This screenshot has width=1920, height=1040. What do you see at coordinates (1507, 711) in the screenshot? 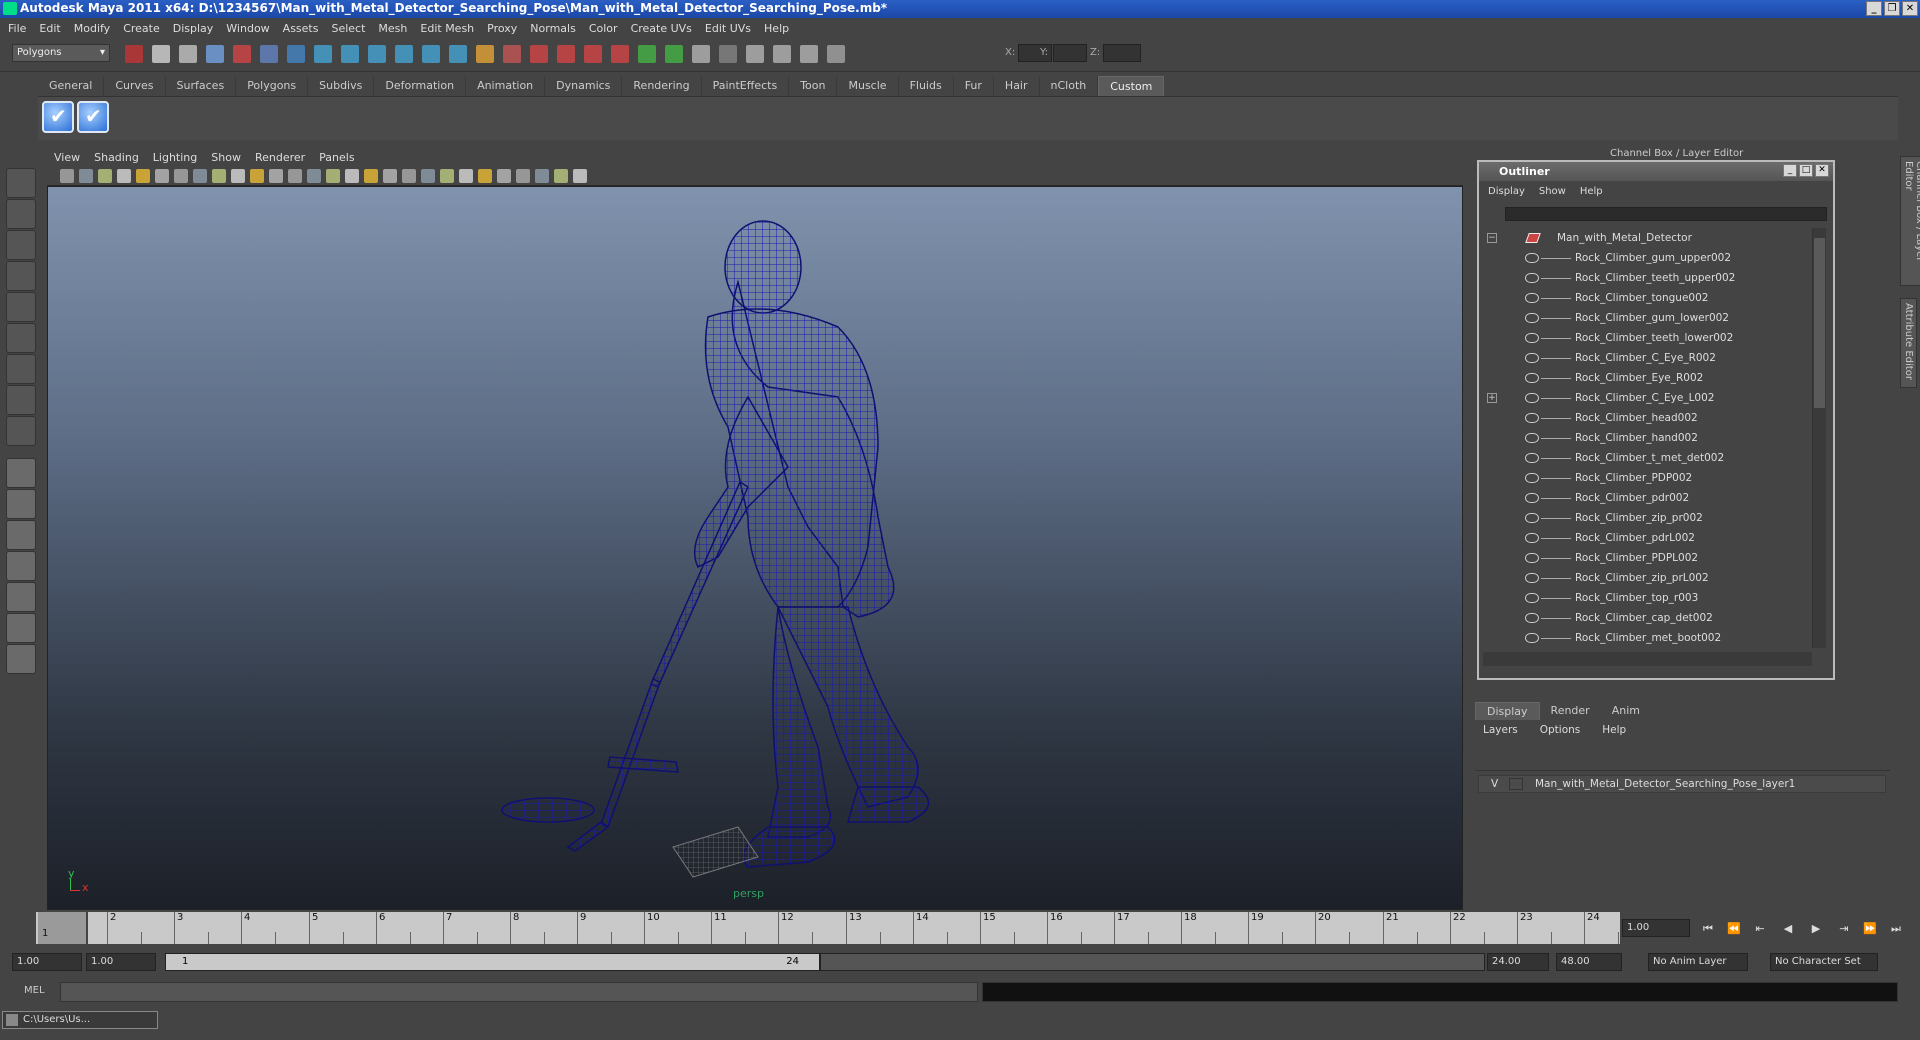
I see `layer-tab-display: Display` at bounding box center [1507, 711].